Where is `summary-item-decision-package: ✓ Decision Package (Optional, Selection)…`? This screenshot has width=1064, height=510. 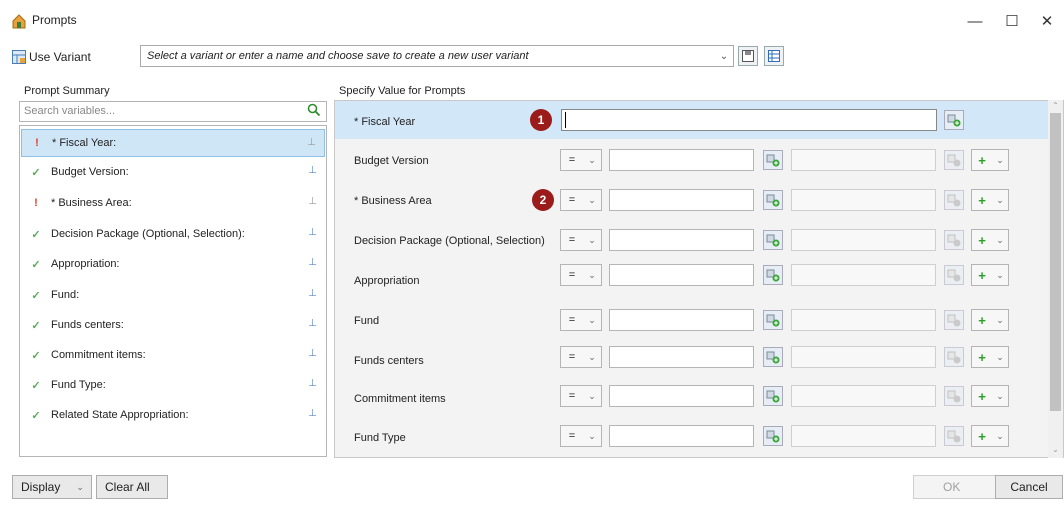 summary-item-decision-package: ✓ Decision Package (Optional, Selection)… is located at coordinates (173, 234).